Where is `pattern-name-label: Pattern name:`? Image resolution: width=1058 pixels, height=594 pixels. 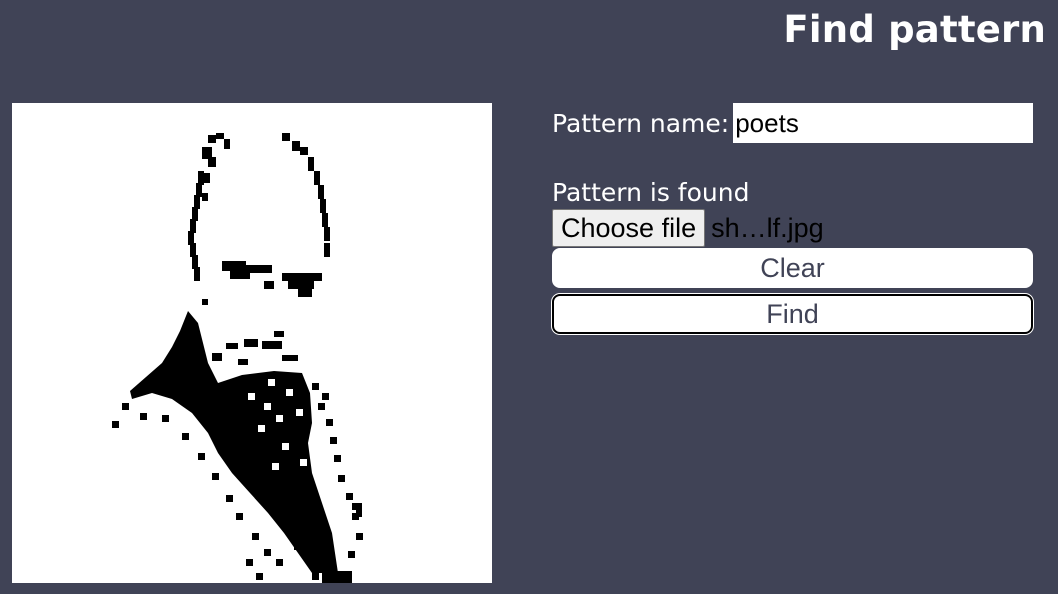 pattern-name-label: Pattern name: is located at coordinates (641, 123).